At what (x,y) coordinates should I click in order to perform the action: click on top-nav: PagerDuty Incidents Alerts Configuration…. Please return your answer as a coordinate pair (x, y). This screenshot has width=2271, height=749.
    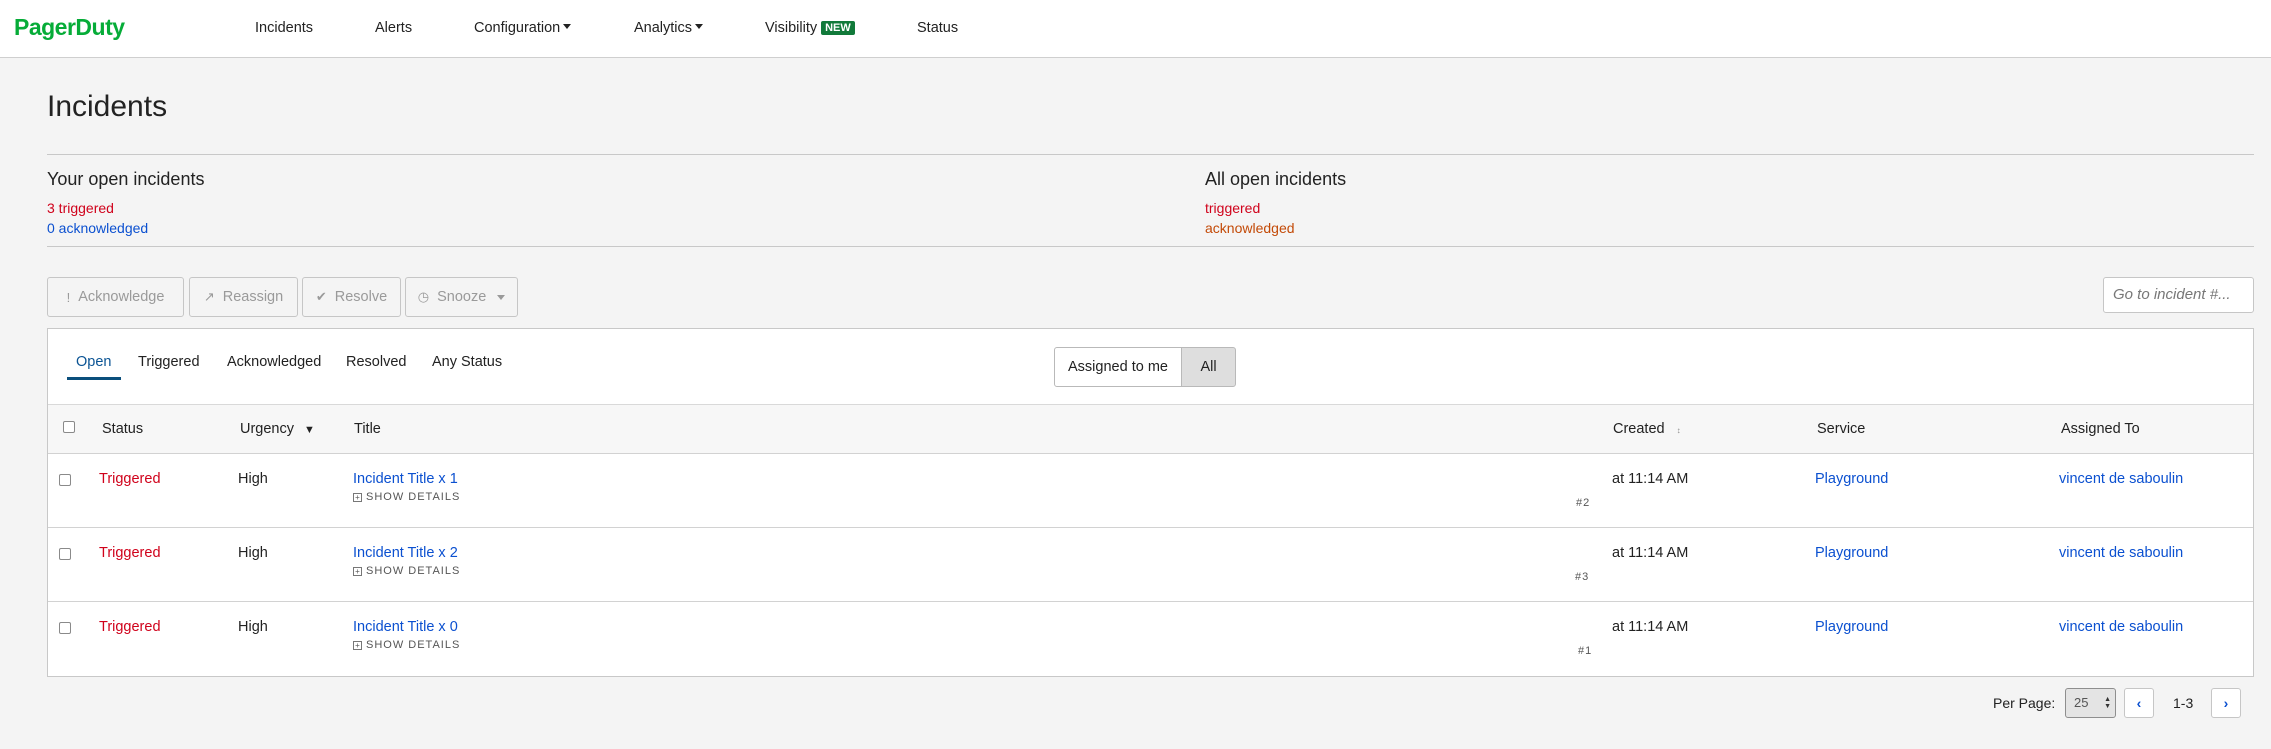
    Looking at the image, I should click on (1135, 29).